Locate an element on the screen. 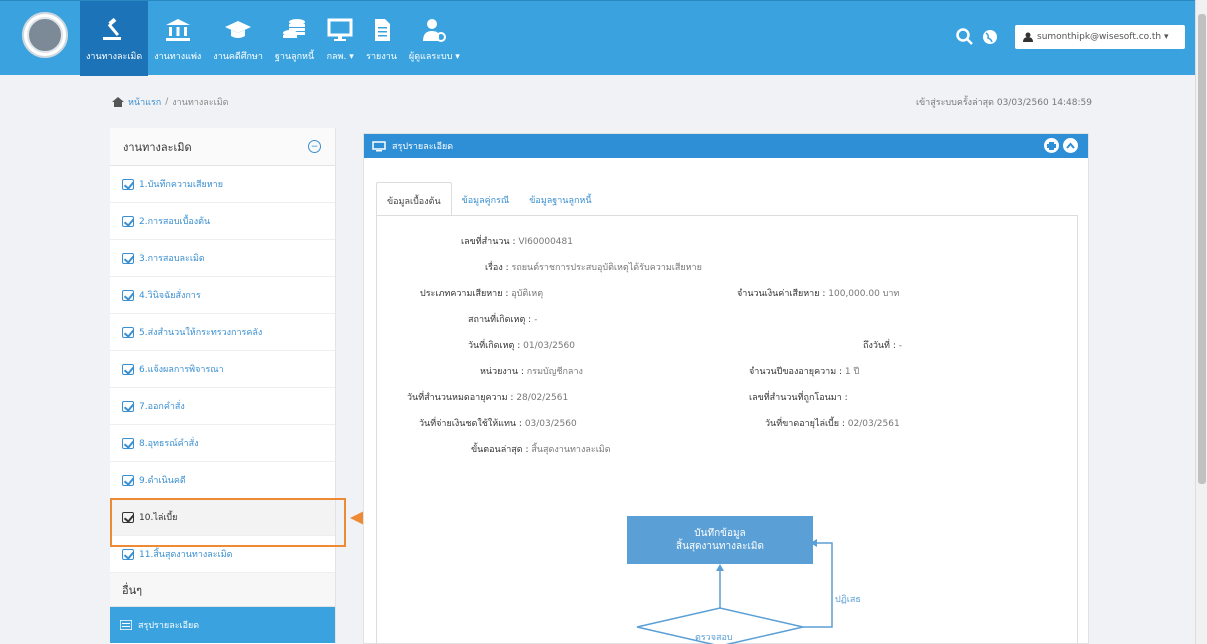 This screenshot has height=644, width=1207. sidebar-item-label: 7.ออกคำสั่ง is located at coordinates (162, 407).